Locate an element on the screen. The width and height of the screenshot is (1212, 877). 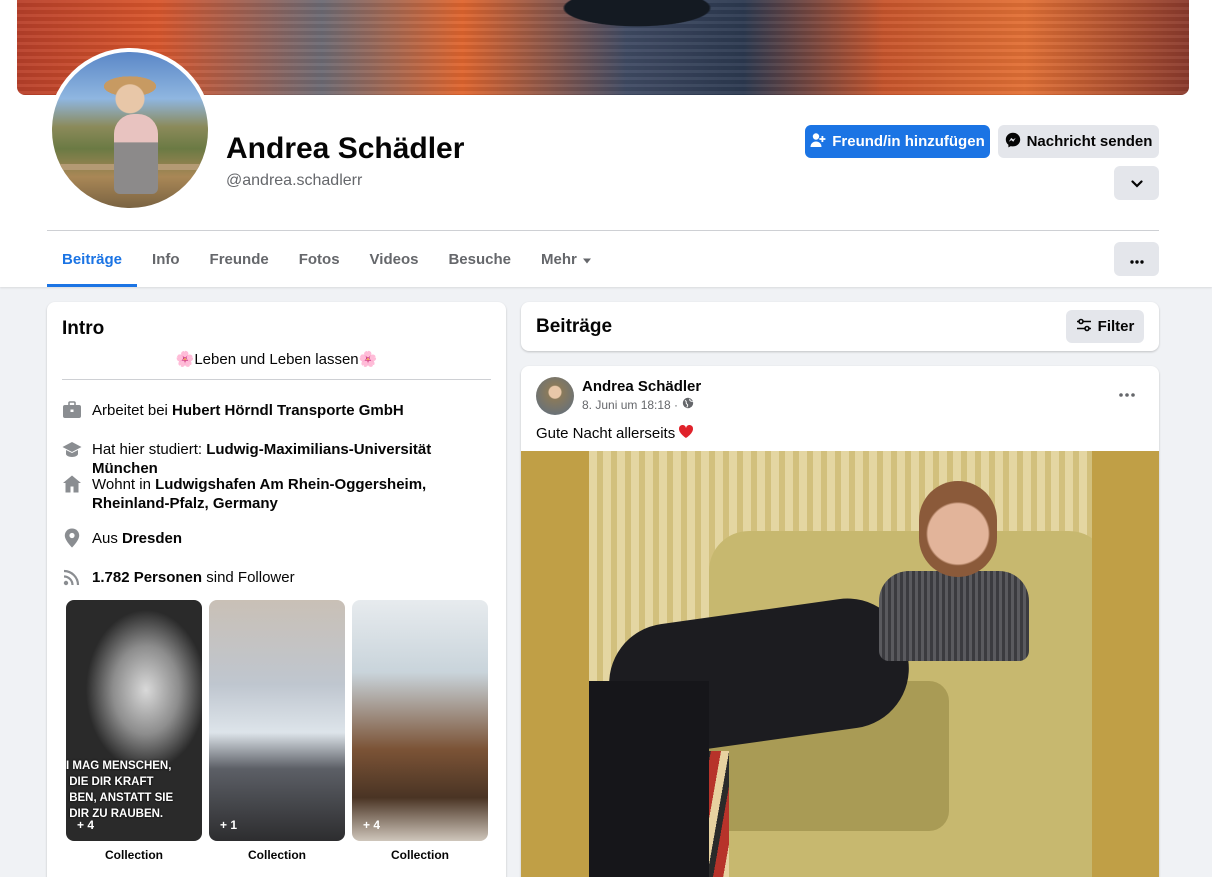
add-friend-button: Freund/in hinzufügen is located at coordinates (897, 141).